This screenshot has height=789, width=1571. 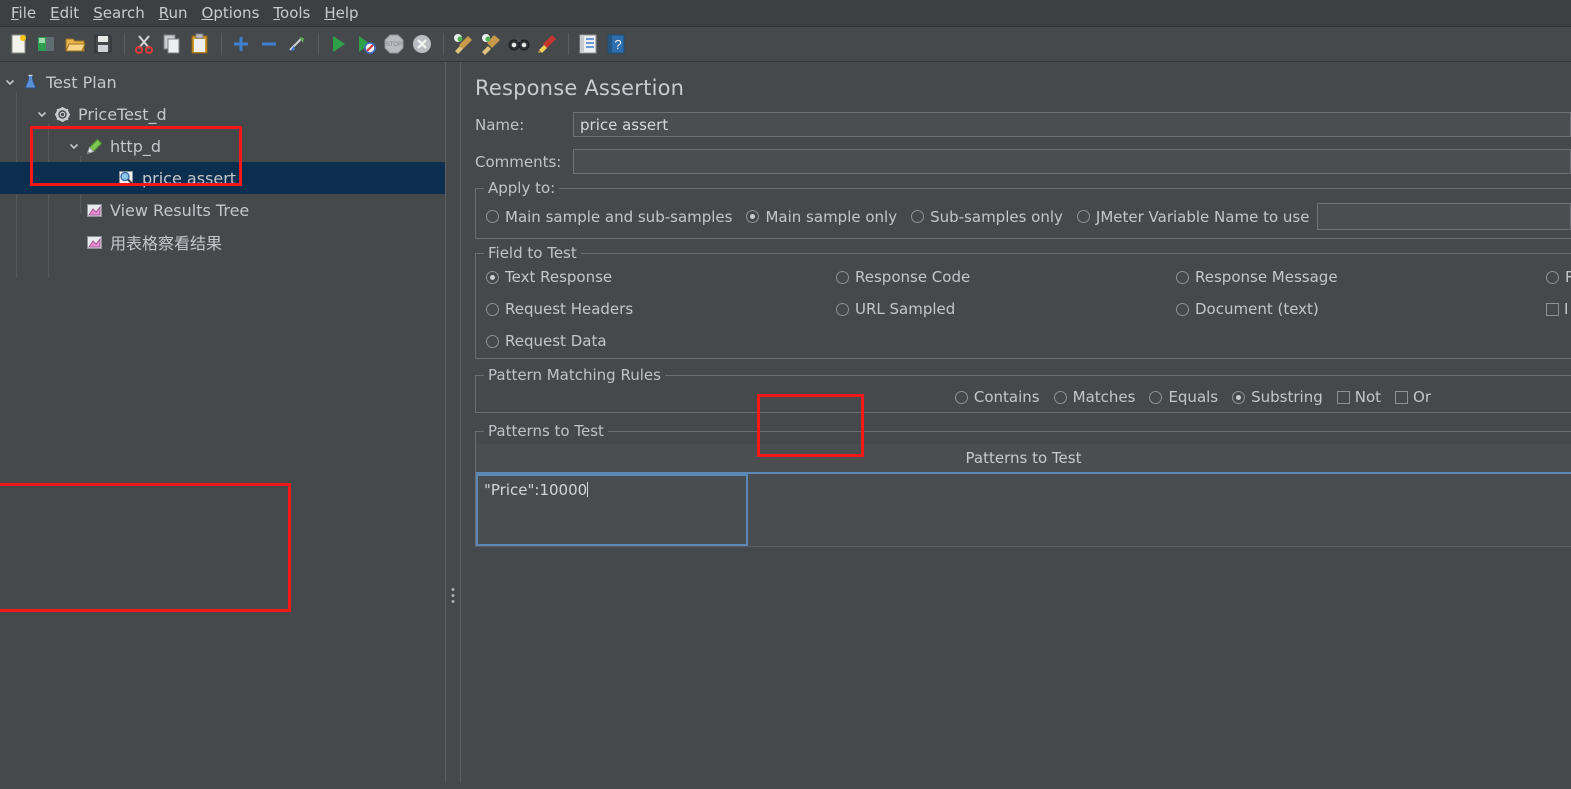 I want to click on radio-document-text: Document (text), so click(x=1361, y=309).